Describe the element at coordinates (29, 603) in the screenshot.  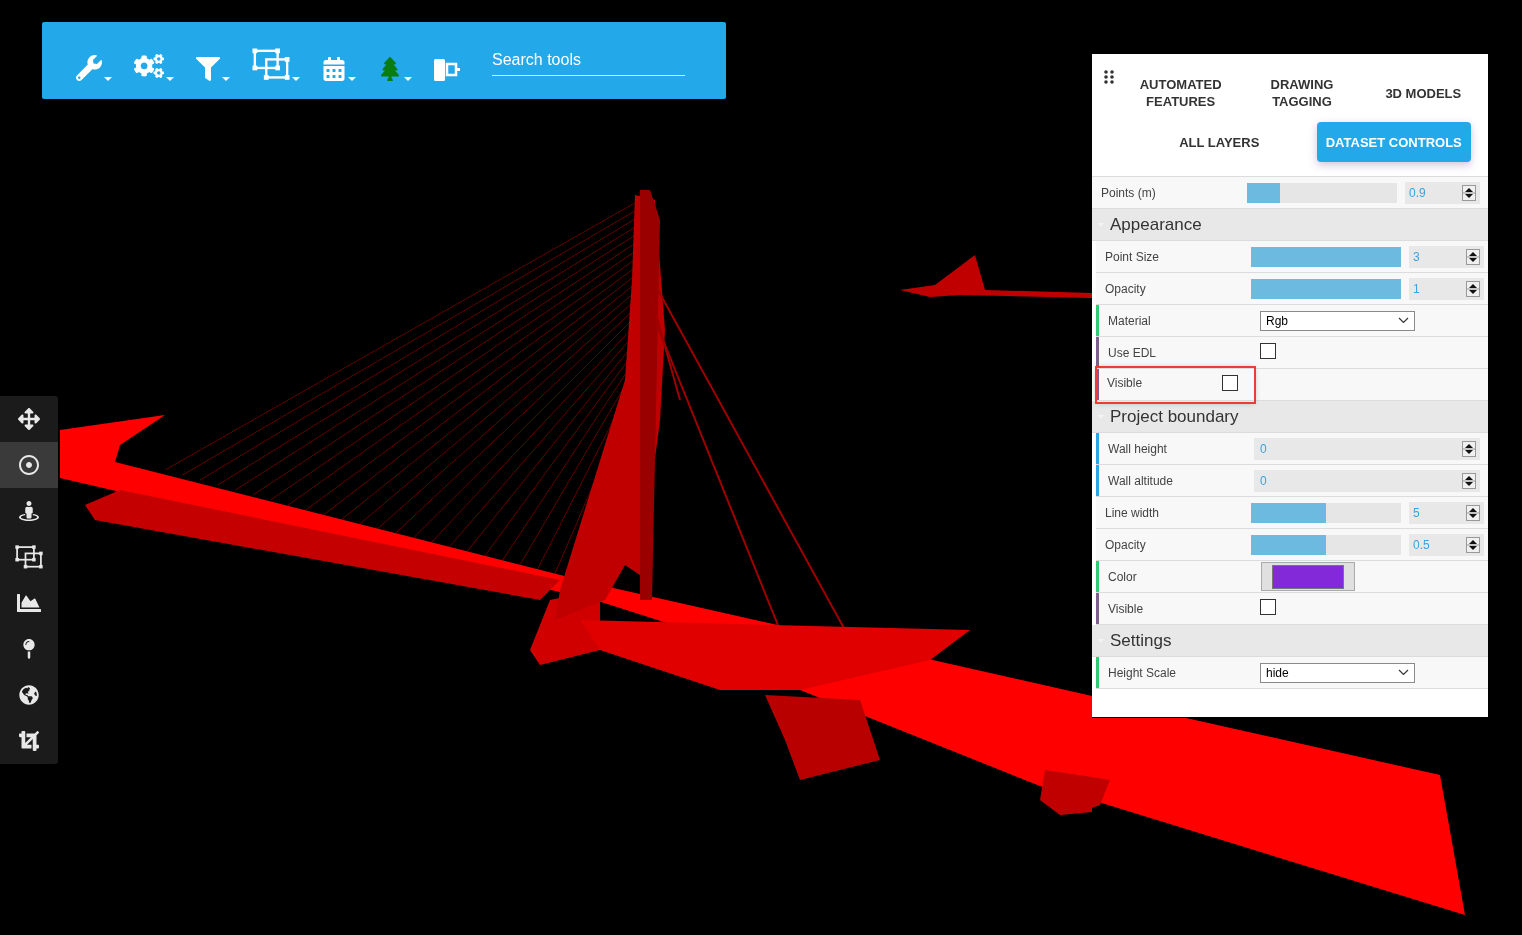
I see `area-chart-icon` at that location.